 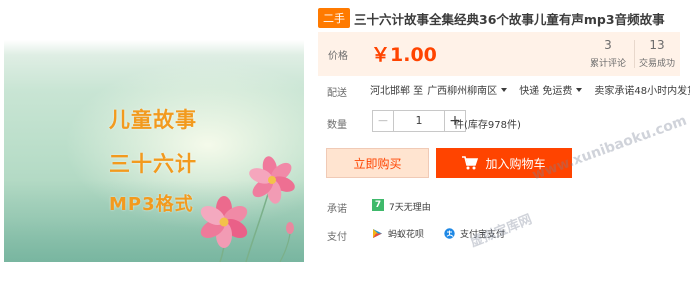 What do you see at coordinates (509, 19) in the screenshot?
I see `product-title: 三十六计故事全集经典36个故事儿童有声mp3音频故事` at bounding box center [509, 19].